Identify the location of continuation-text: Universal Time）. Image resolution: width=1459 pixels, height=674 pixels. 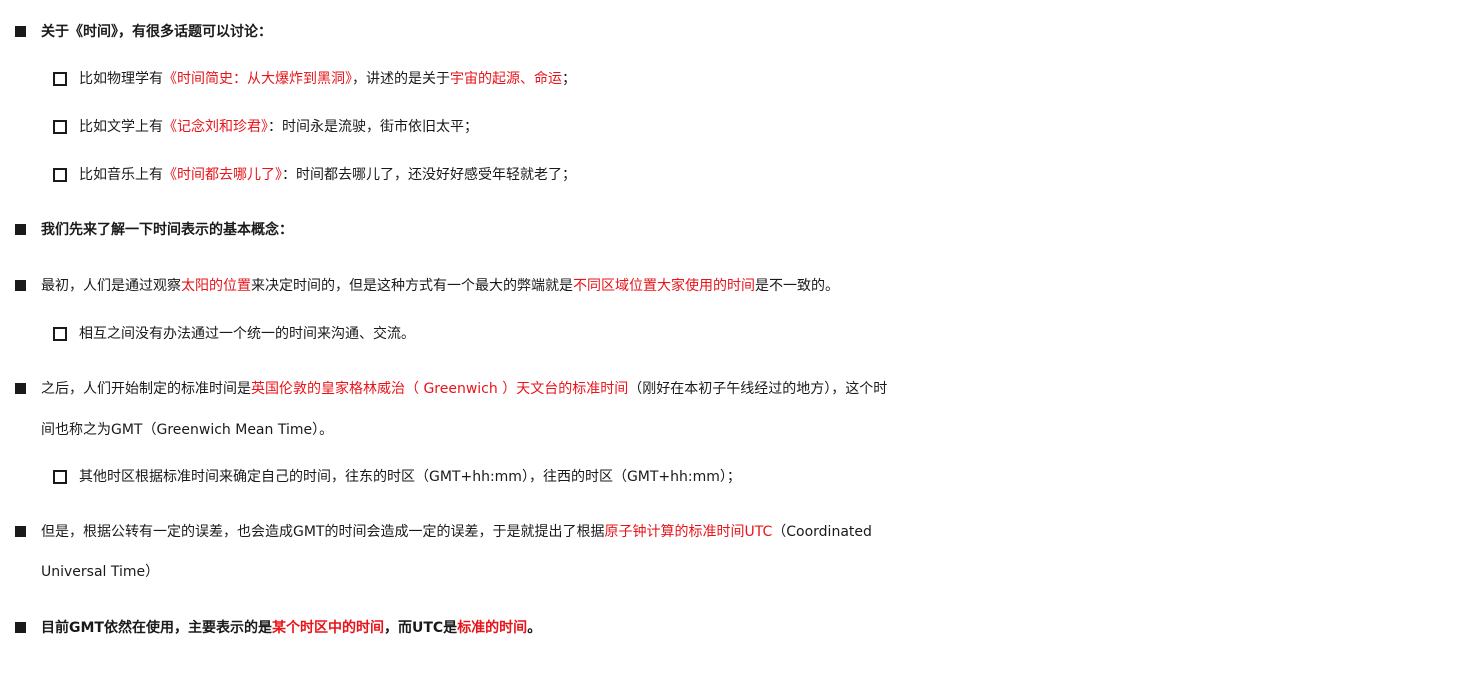
(100, 572).